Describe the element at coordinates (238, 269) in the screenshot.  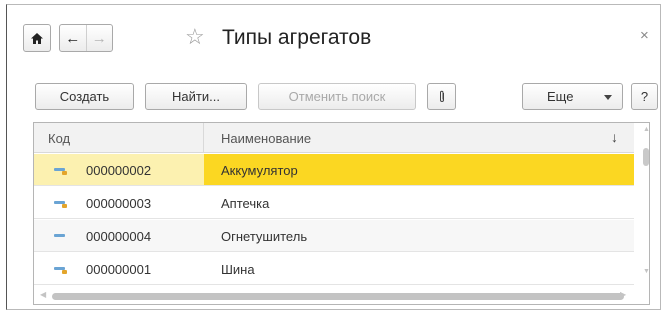
I see `name-value: Шина` at that location.